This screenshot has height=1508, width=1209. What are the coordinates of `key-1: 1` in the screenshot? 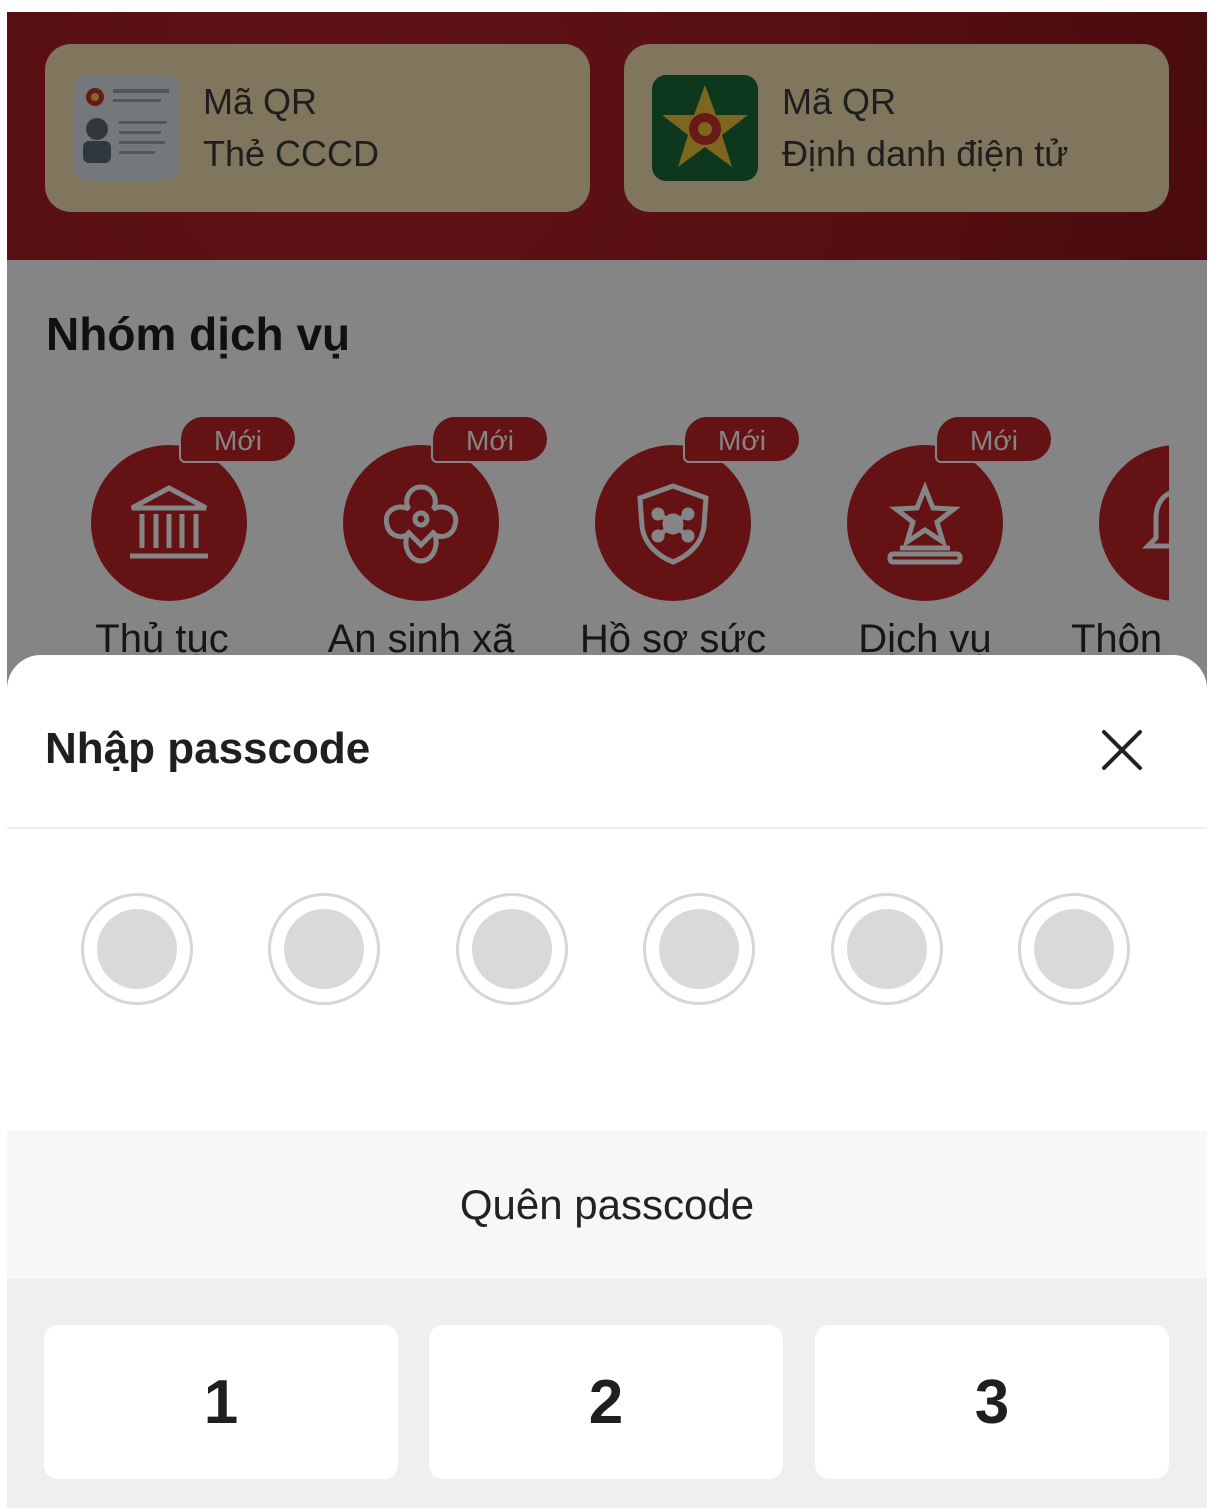 It's located at (221, 1402).